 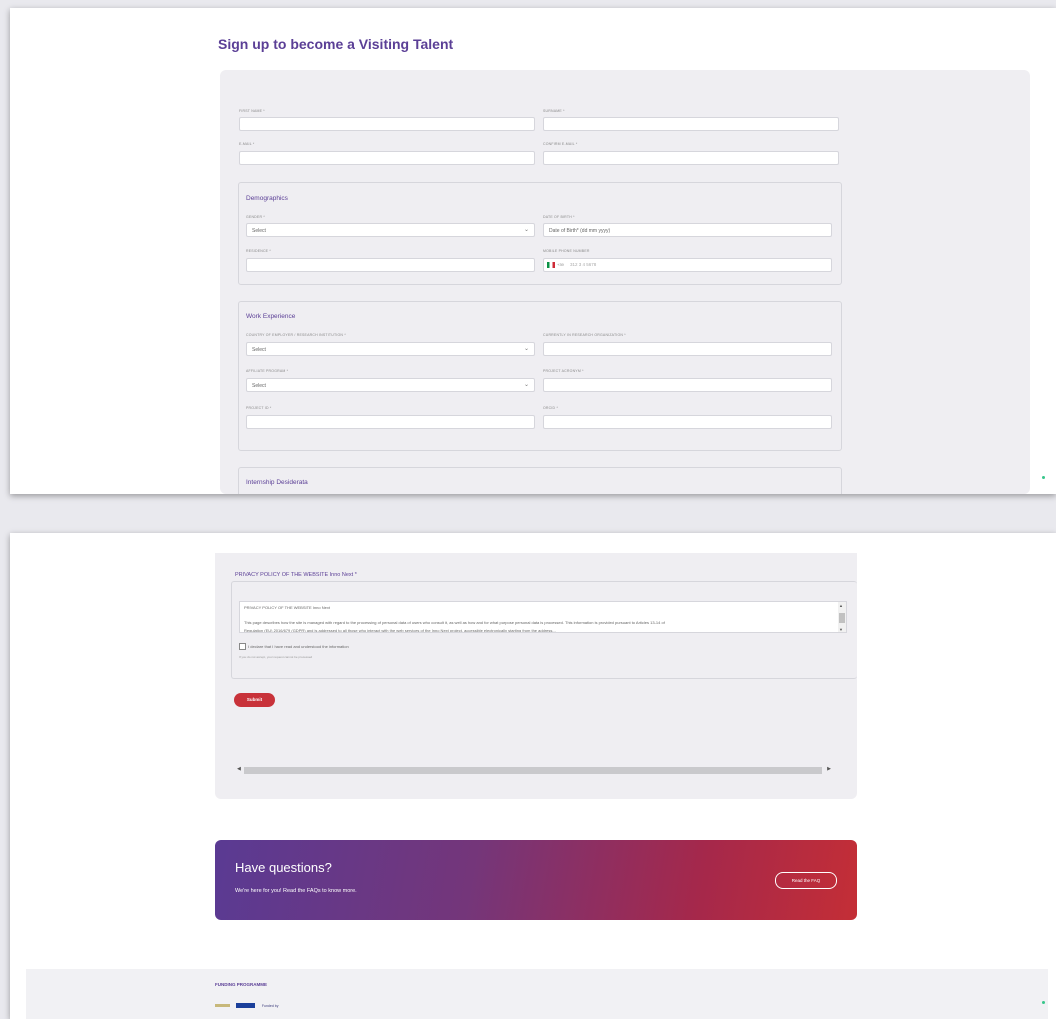 What do you see at coordinates (336, 44) in the screenshot?
I see `page-title: Sign up to become a Visiting Talent` at bounding box center [336, 44].